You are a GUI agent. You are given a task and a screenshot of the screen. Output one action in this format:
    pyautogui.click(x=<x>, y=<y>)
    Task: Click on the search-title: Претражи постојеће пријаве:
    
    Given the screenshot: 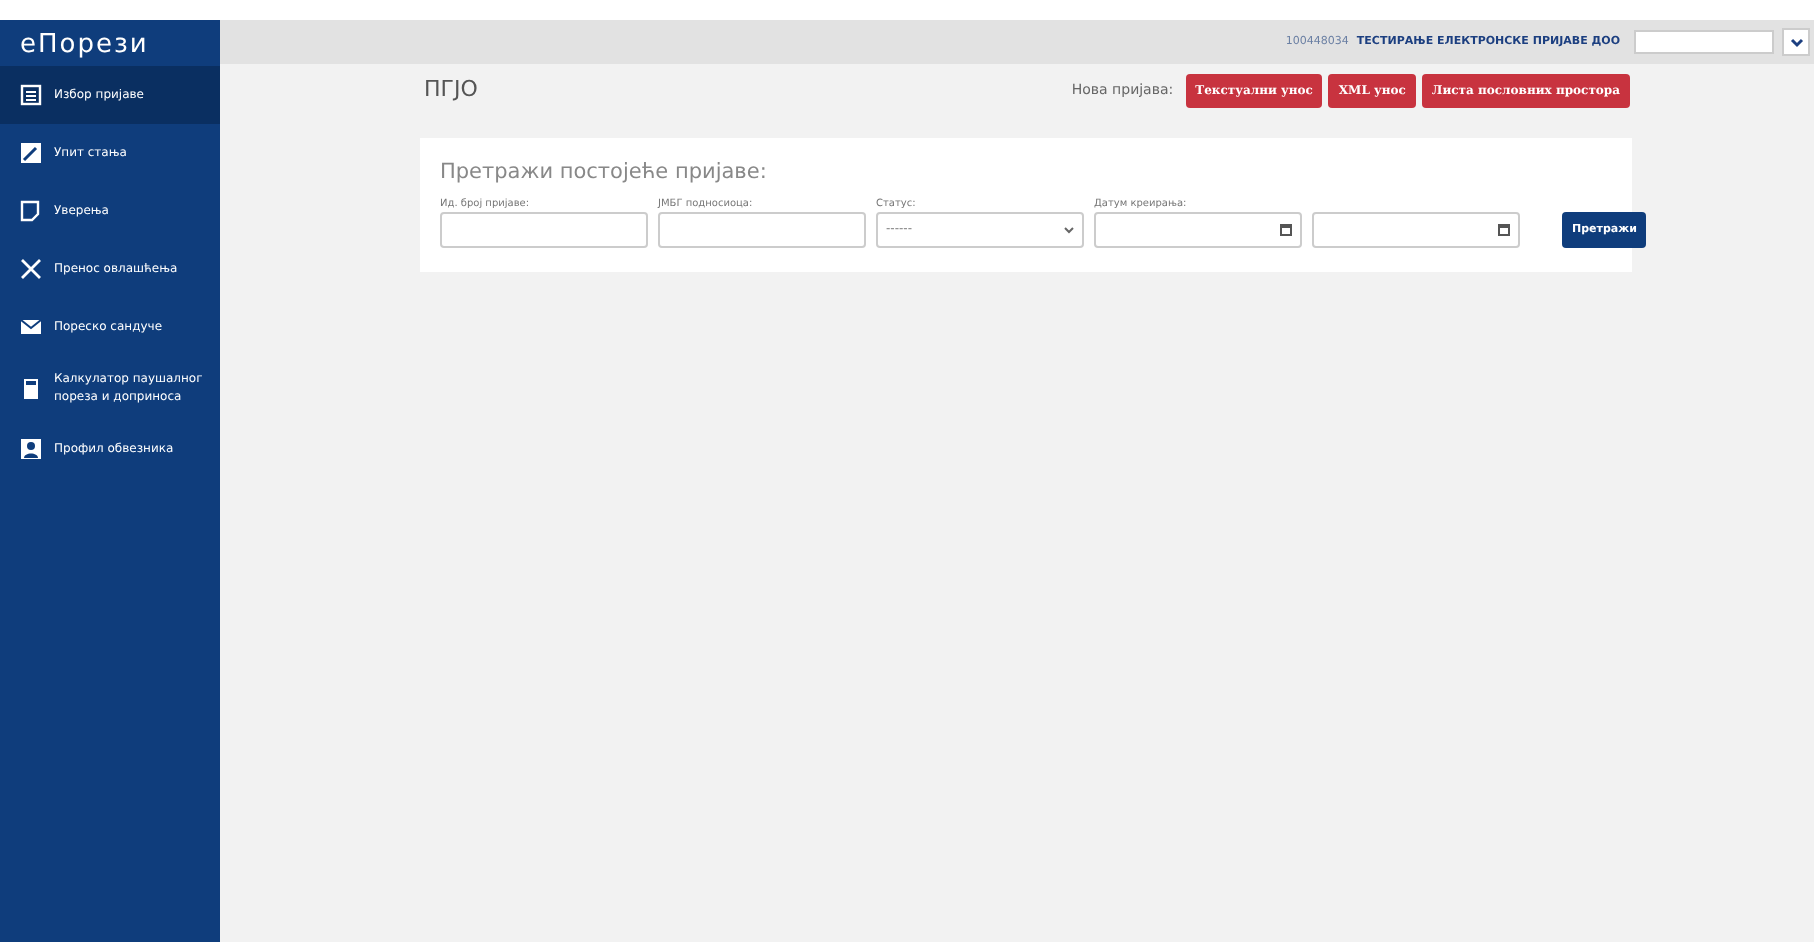 What is the action you would take?
    pyautogui.click(x=604, y=173)
    